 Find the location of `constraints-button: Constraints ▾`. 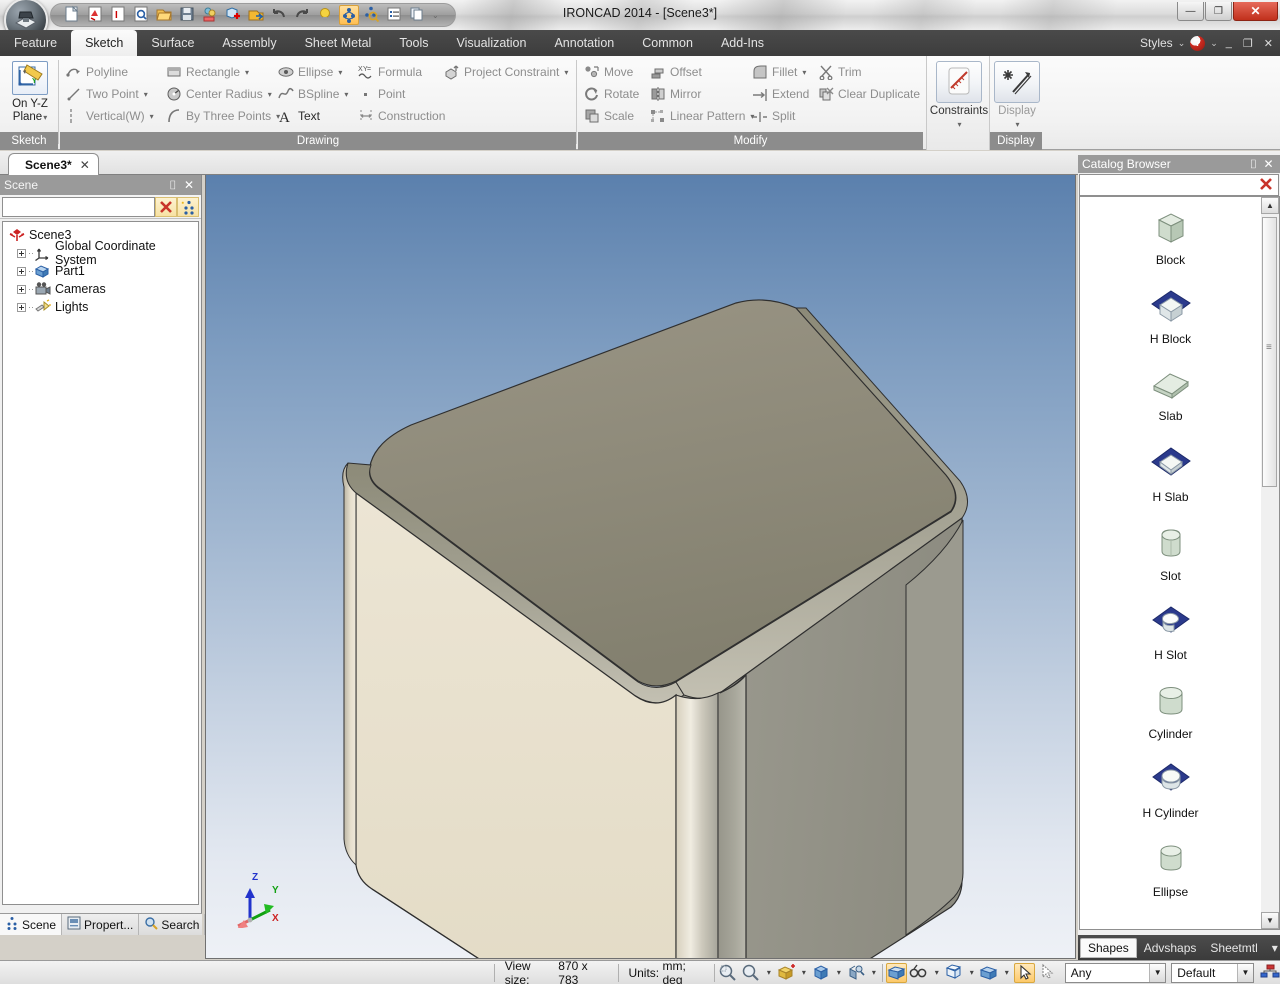

constraints-button: Constraints ▾ is located at coordinates (959, 95).